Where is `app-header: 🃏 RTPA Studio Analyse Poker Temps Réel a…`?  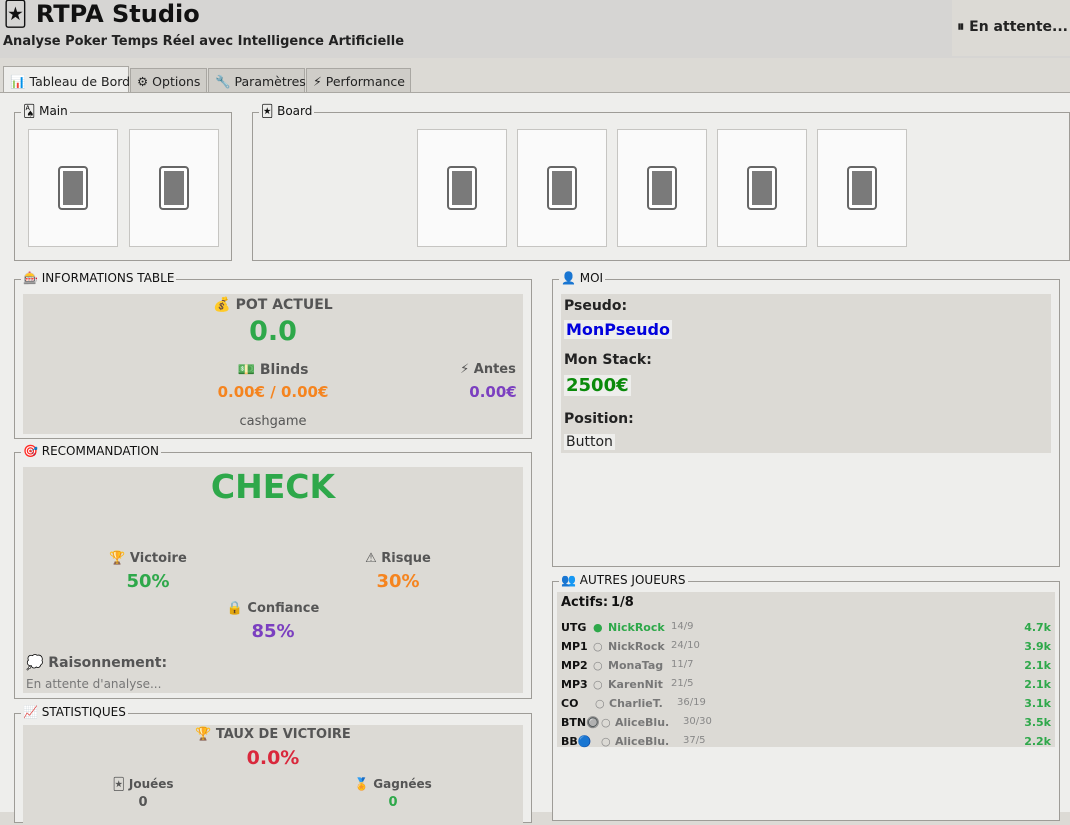 app-header: 🃏 RTPA Studio Analyse Poker Temps Réel a… is located at coordinates (535, 29).